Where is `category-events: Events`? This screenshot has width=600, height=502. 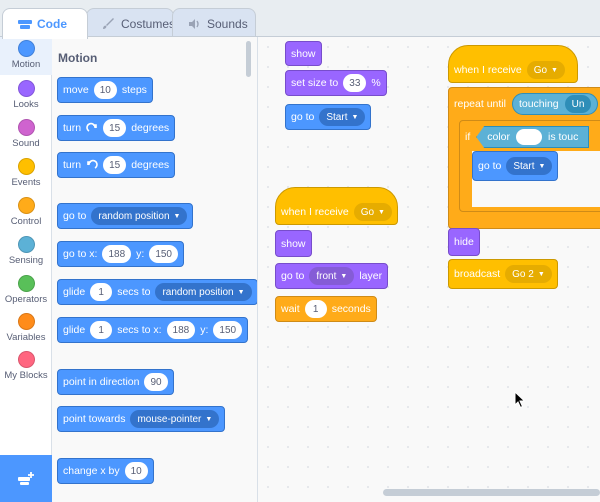
category-events: Events is located at coordinates (26, 174).